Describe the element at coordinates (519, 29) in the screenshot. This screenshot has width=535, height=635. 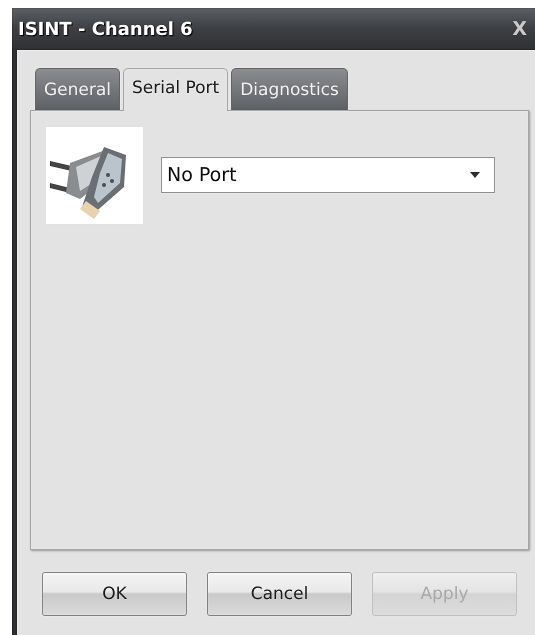
I see `close-button: X` at that location.